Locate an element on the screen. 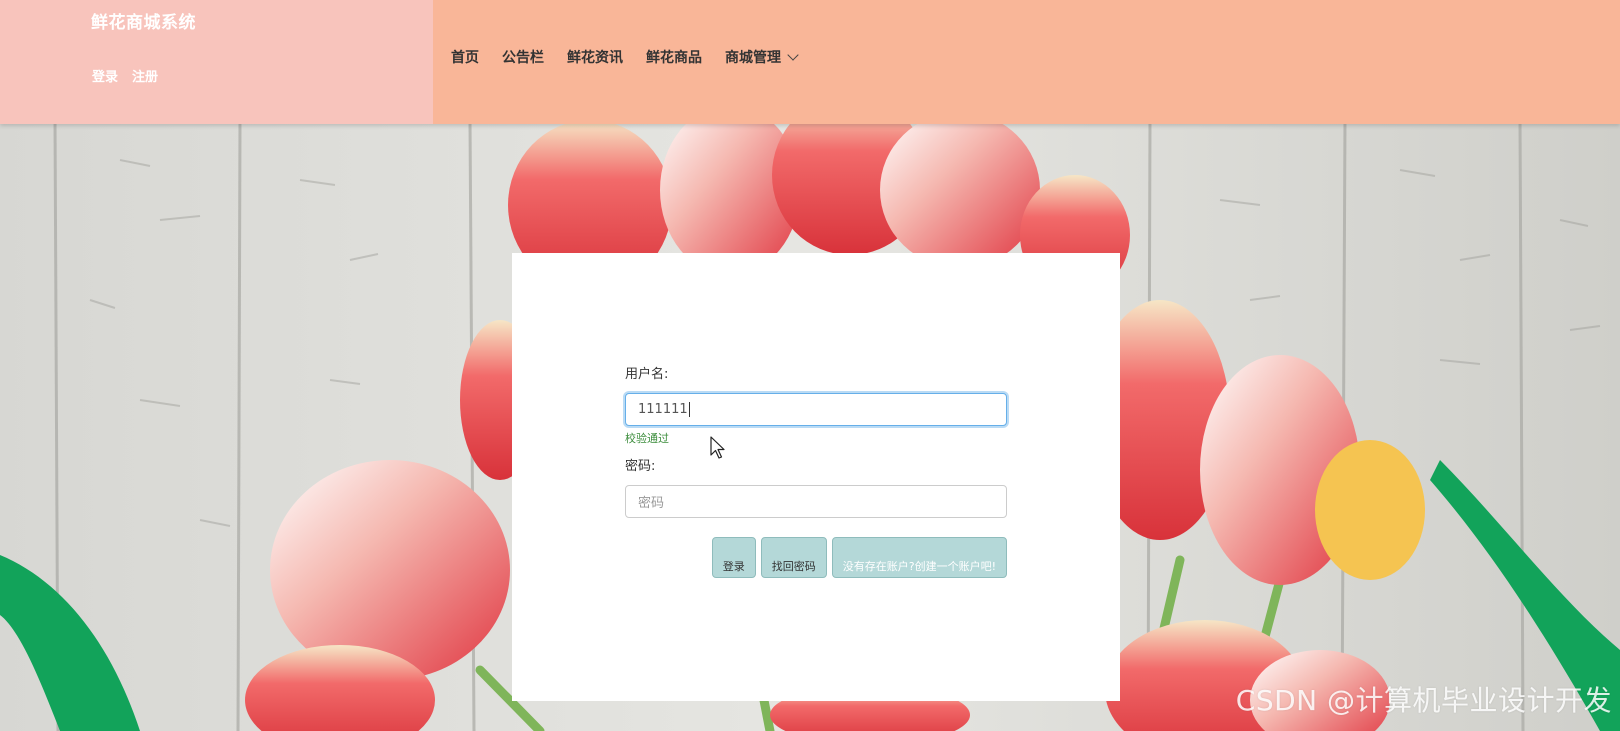 The width and height of the screenshot is (1620, 731). watermark-text: CSDN @计算机毕业设计开发 is located at coordinates (1423, 700).